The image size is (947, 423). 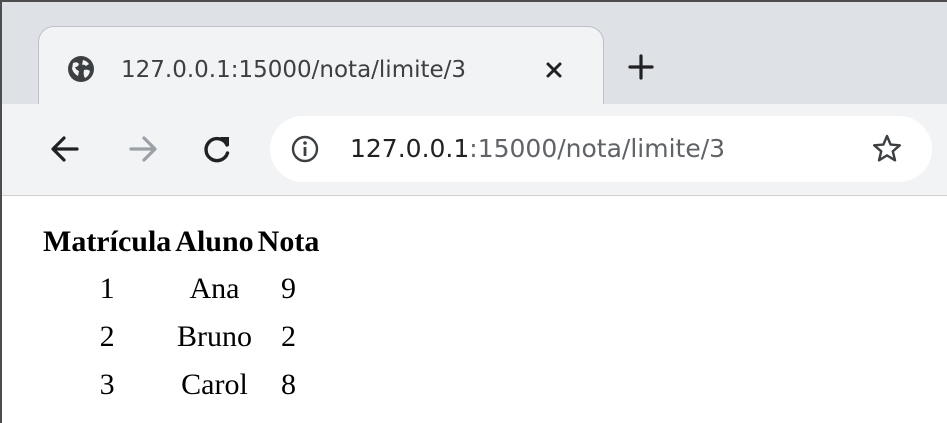 I want to click on globe-icon, so click(x=81, y=69).